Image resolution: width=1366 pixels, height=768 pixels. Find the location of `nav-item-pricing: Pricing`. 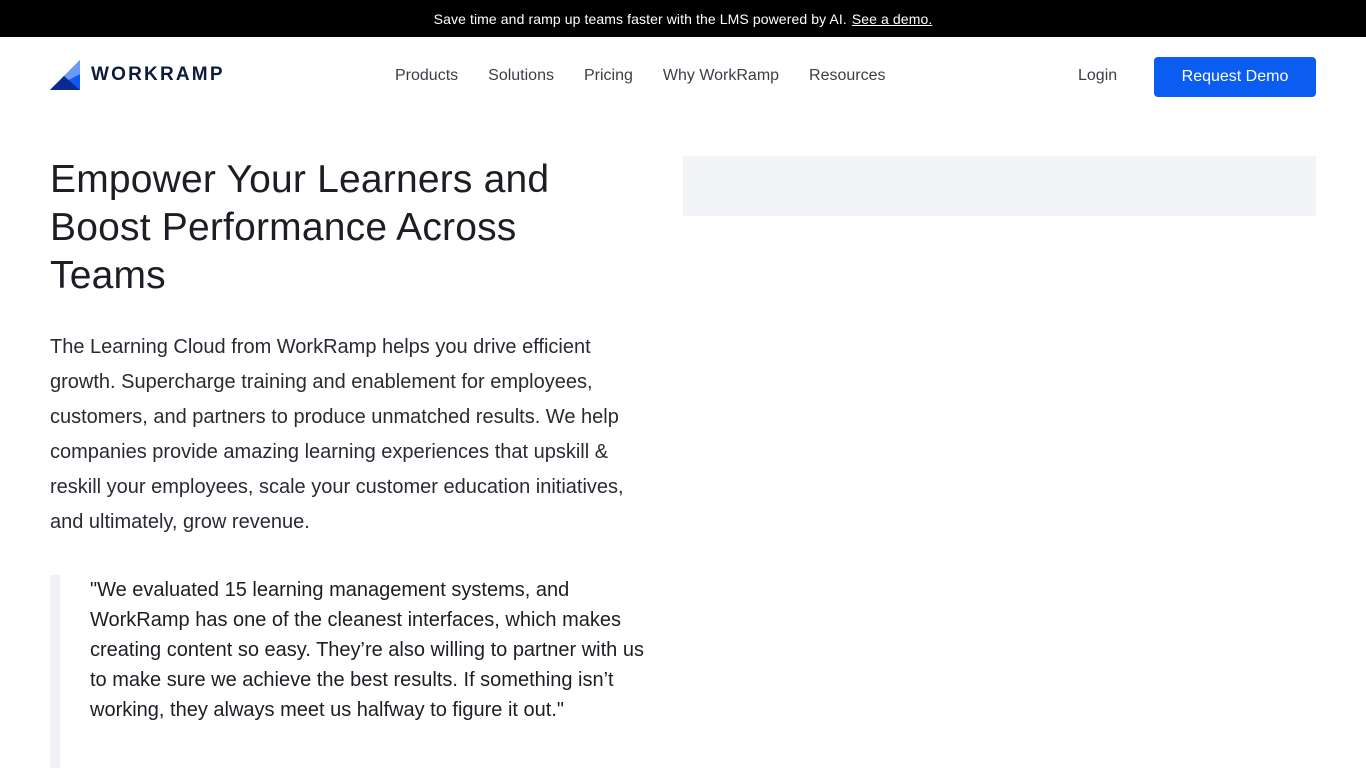

nav-item-pricing: Pricing is located at coordinates (608, 76).